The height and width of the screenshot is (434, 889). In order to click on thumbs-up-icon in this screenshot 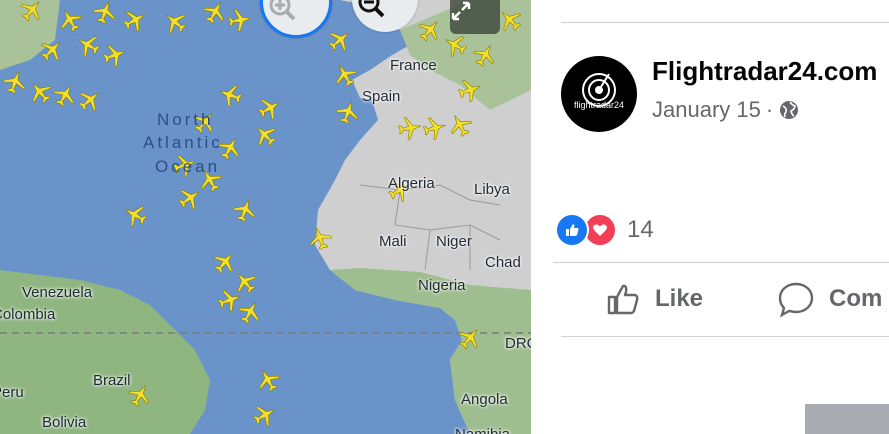, I will do `click(623, 299)`.